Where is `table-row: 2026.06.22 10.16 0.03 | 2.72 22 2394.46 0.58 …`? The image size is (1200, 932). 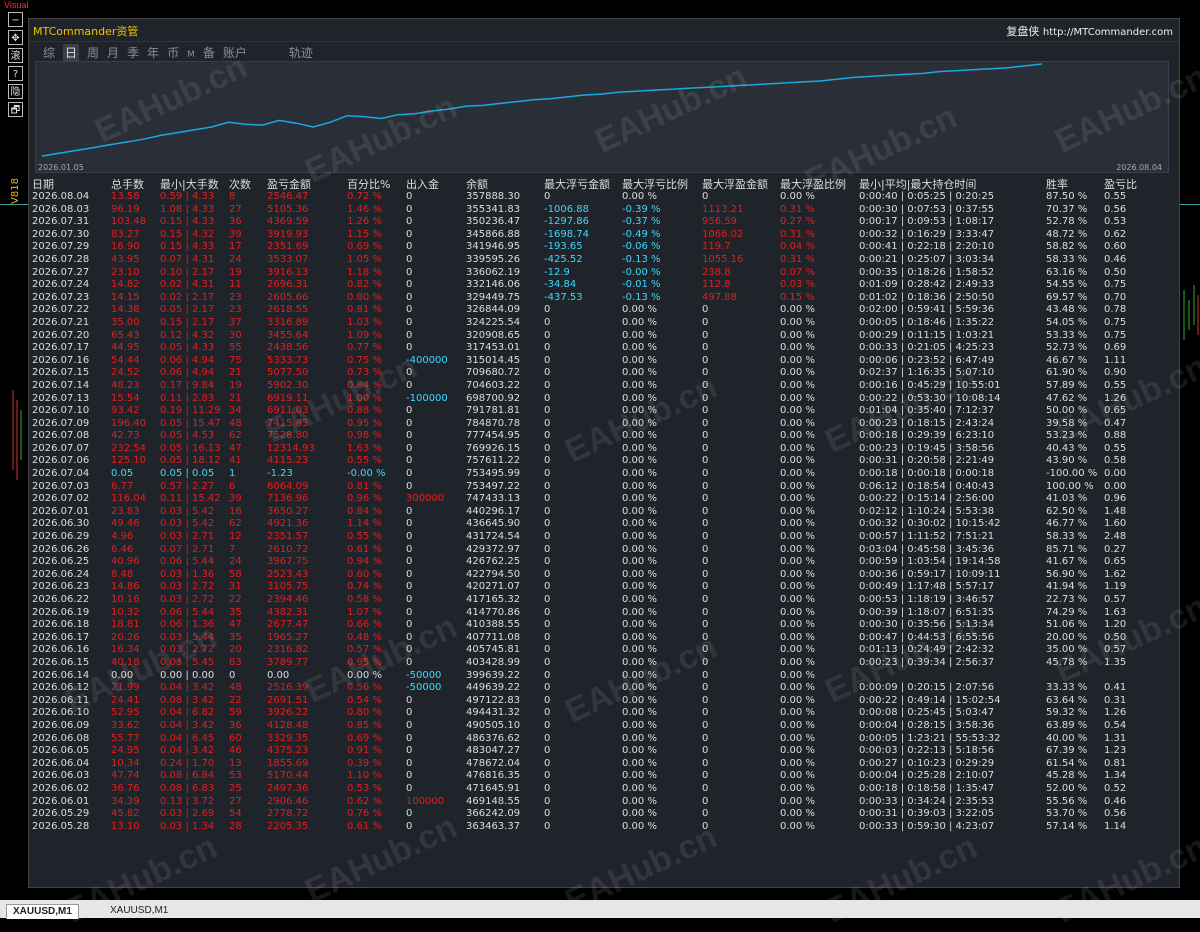
table-row: 2026.06.22 10.16 0.03 | 2.72 22 2394.46 0.58 … is located at coordinates (604, 600).